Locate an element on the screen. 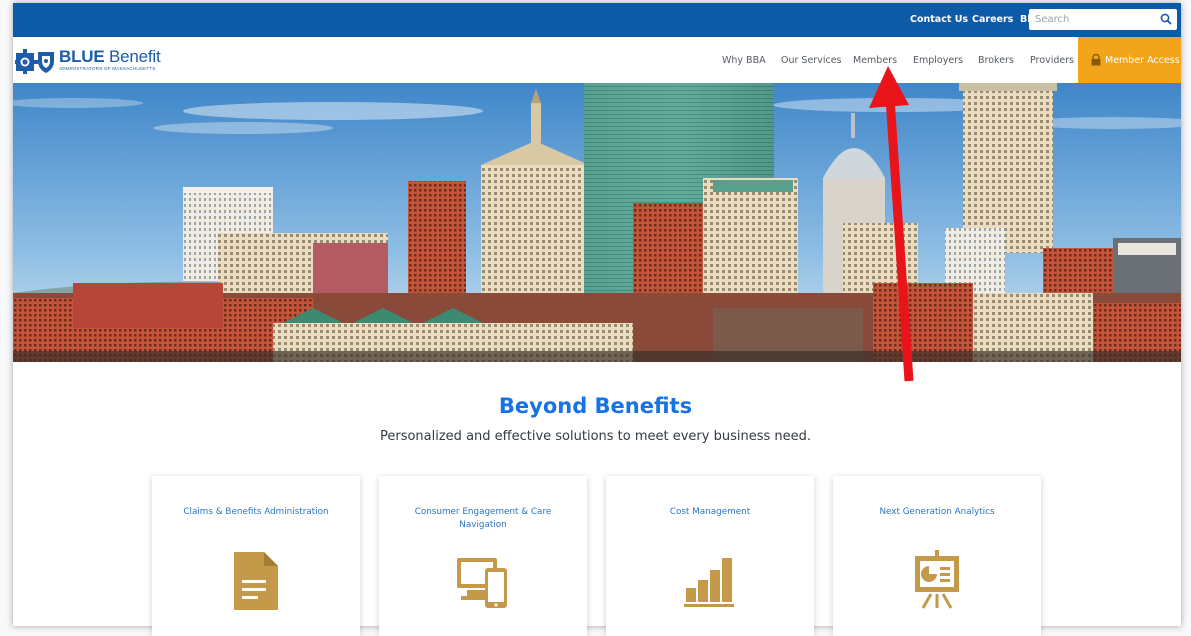 This screenshot has width=1191, height=636. nav-why-bba: Why BBA is located at coordinates (744, 60).